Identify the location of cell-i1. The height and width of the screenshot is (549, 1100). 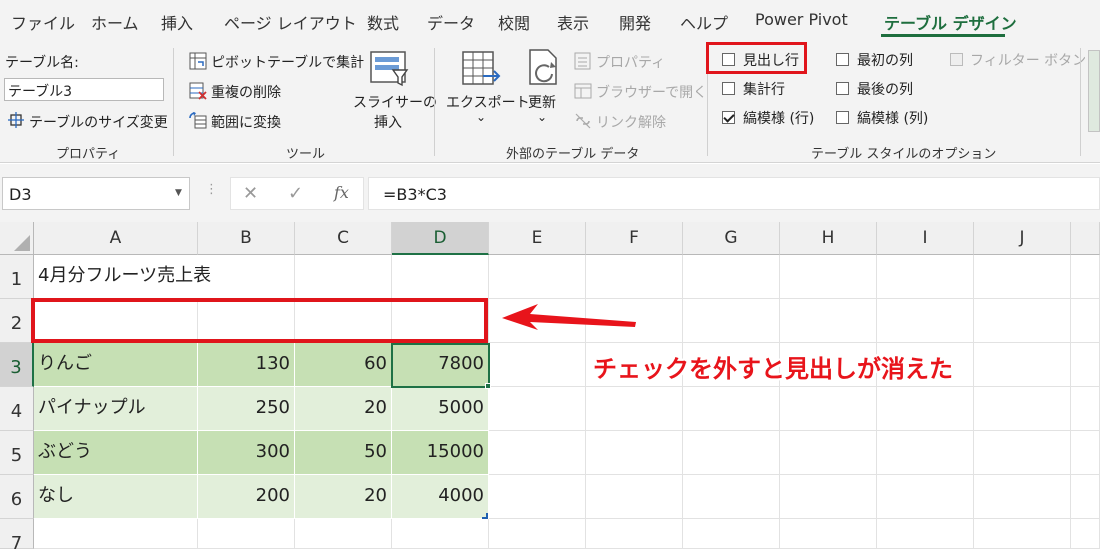
(925, 277).